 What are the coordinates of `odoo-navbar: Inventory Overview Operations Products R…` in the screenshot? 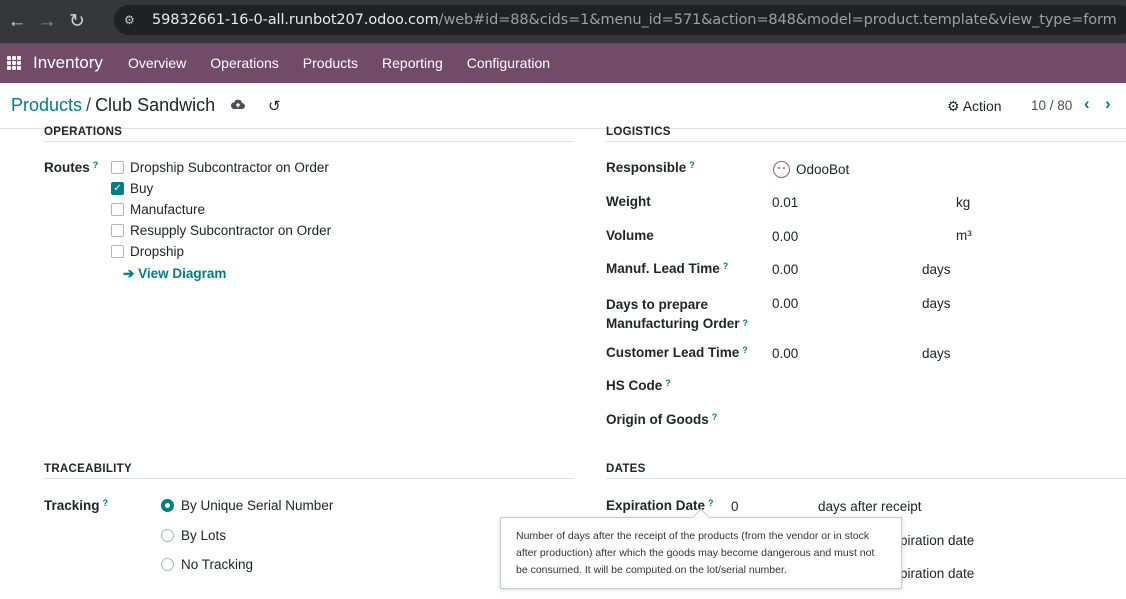 It's located at (563, 63).